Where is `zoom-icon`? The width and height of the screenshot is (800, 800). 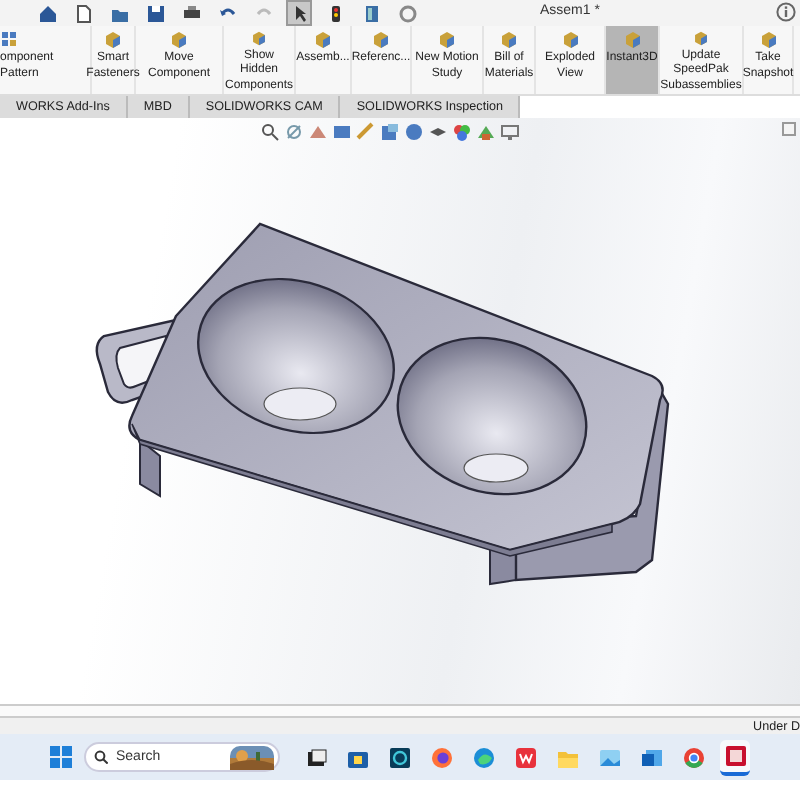
zoom-icon is located at coordinates (270, 132).